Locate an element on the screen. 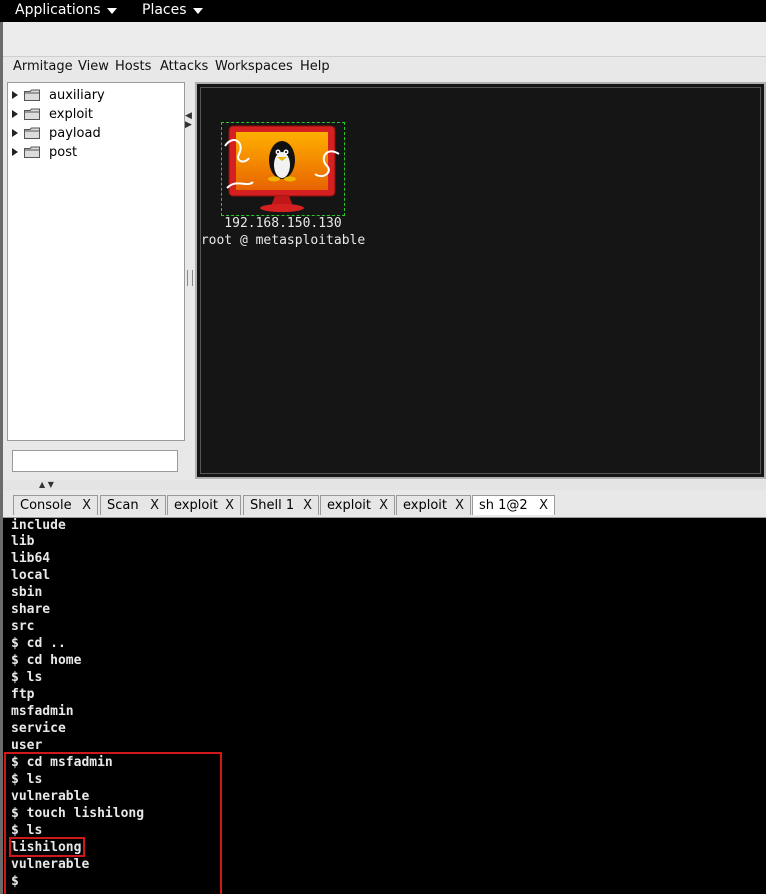 This screenshot has height=894, width=766. applications-menu: Applications is located at coordinates (66, 10).